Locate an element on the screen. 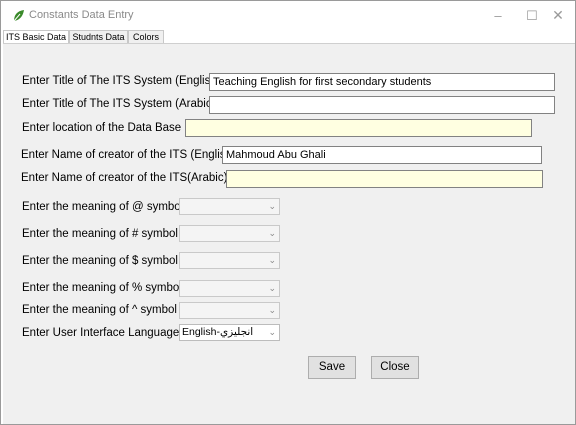 This screenshot has width=576, height=425. symbol-percent-label: Enter the meaning of % symbol is located at coordinates (102, 288).